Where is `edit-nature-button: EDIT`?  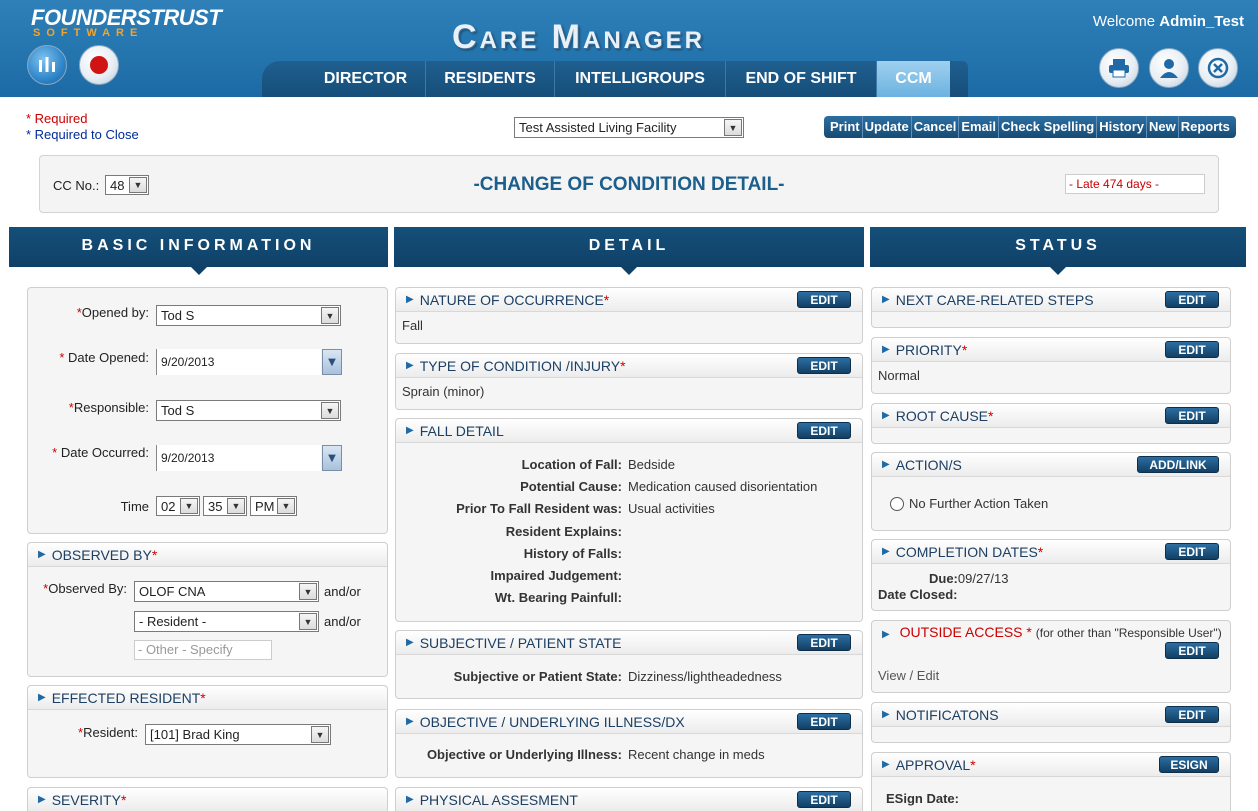
edit-nature-button: EDIT is located at coordinates (824, 299).